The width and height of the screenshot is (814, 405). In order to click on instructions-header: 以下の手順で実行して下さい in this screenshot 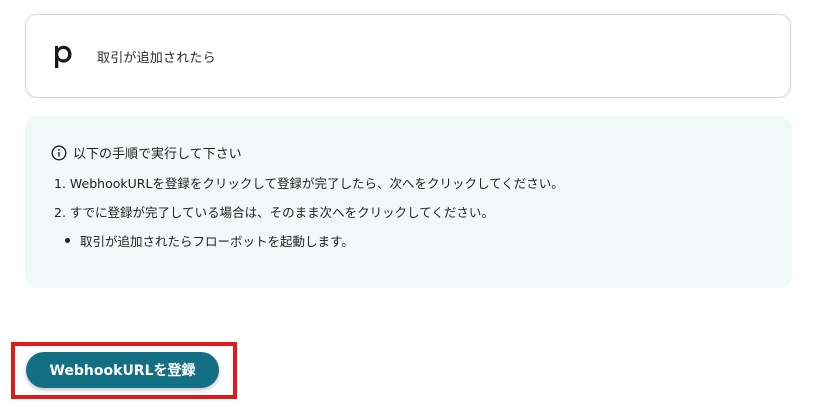, I will do `click(146, 152)`.